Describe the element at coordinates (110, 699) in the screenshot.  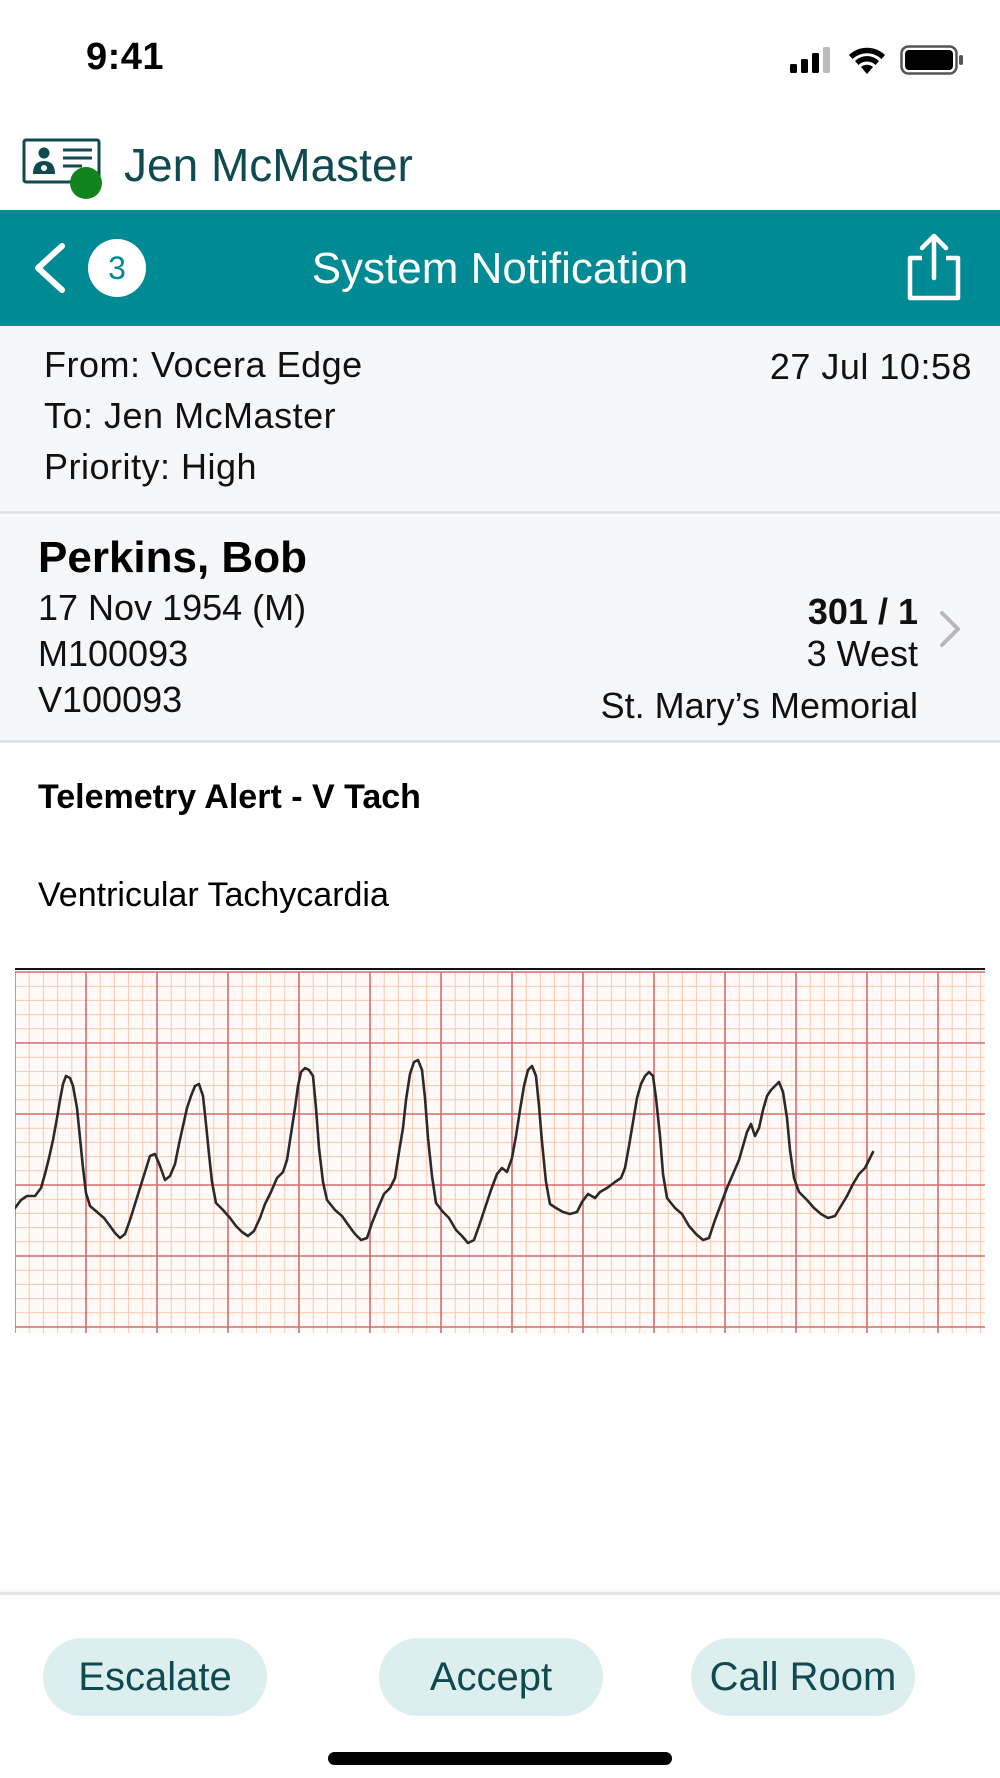
I see `patient-visit-id: V100093` at that location.